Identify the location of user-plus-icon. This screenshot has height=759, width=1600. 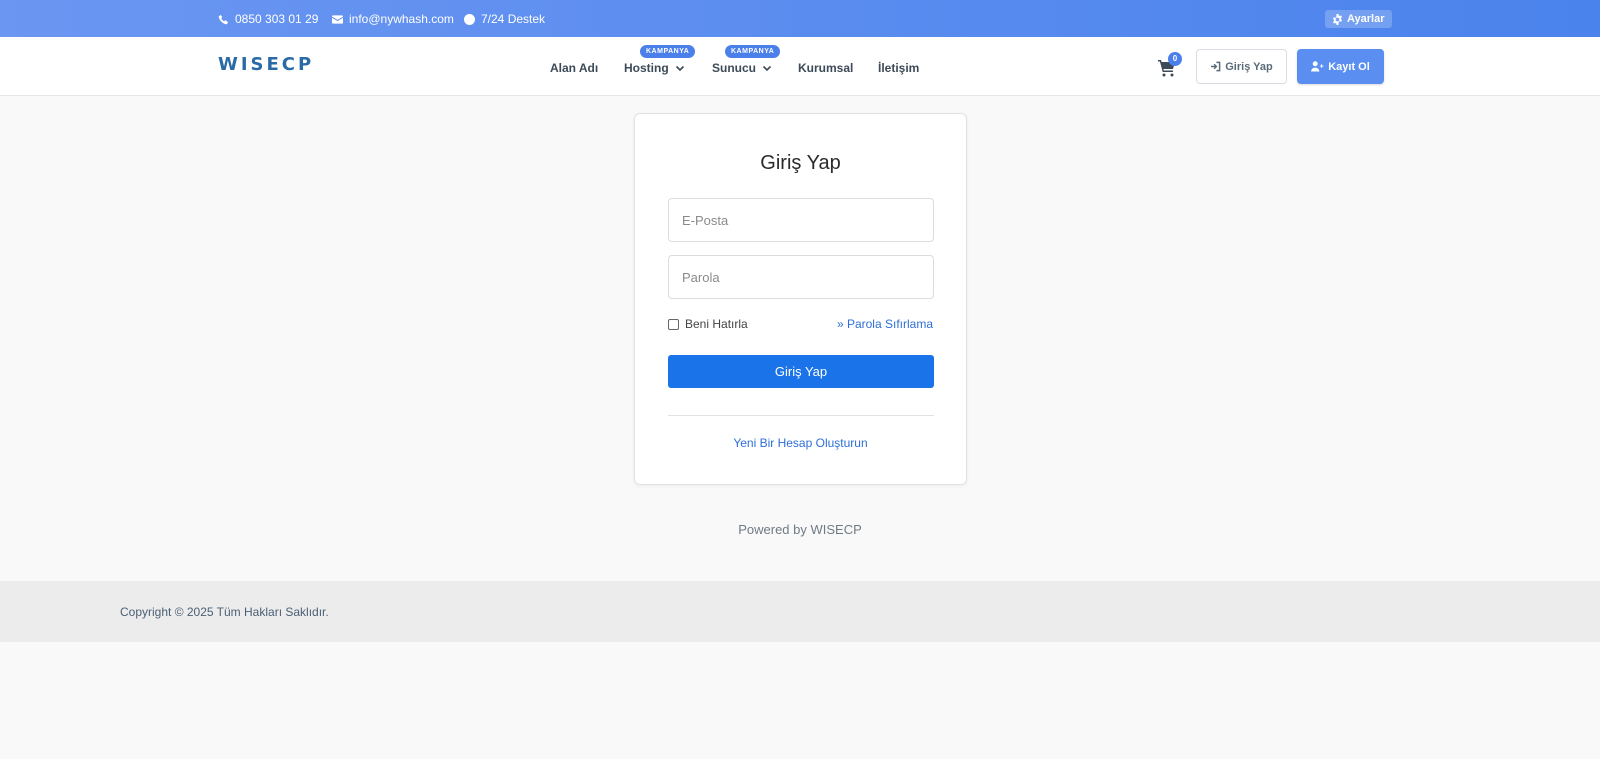
(1317, 66).